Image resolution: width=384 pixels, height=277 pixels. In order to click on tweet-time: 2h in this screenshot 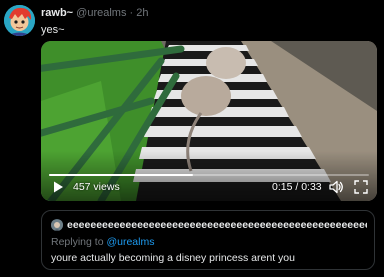, I will do `click(142, 13)`.